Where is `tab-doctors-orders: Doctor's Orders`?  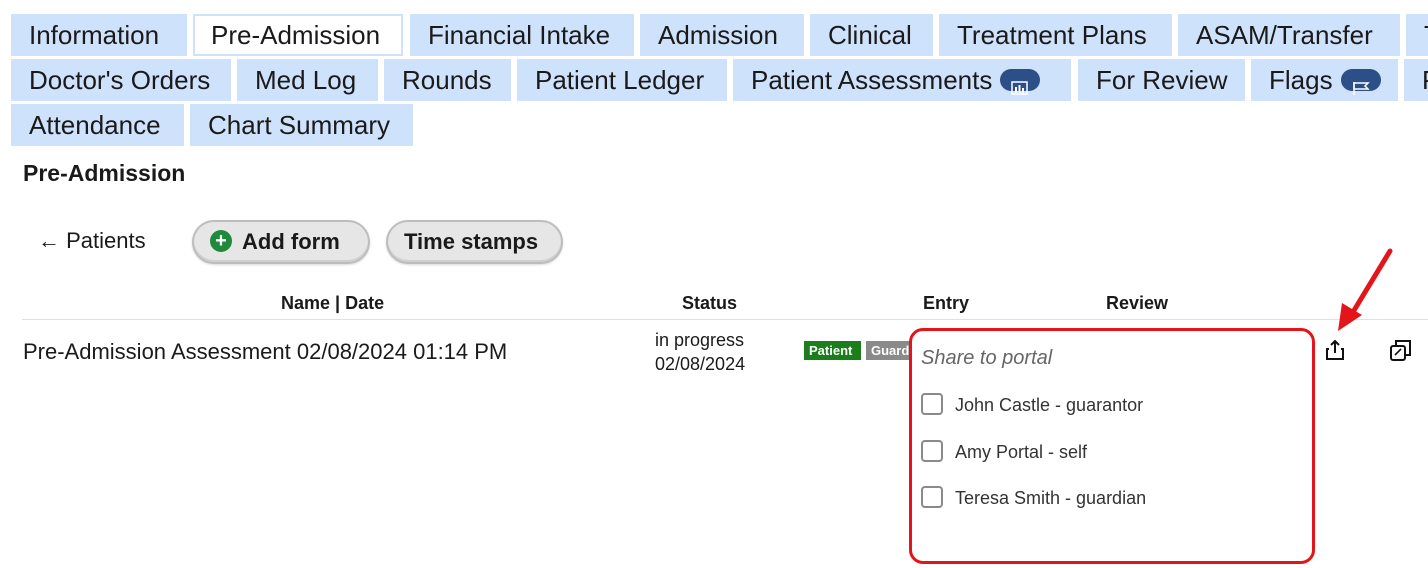 tab-doctors-orders: Doctor's Orders is located at coordinates (121, 80).